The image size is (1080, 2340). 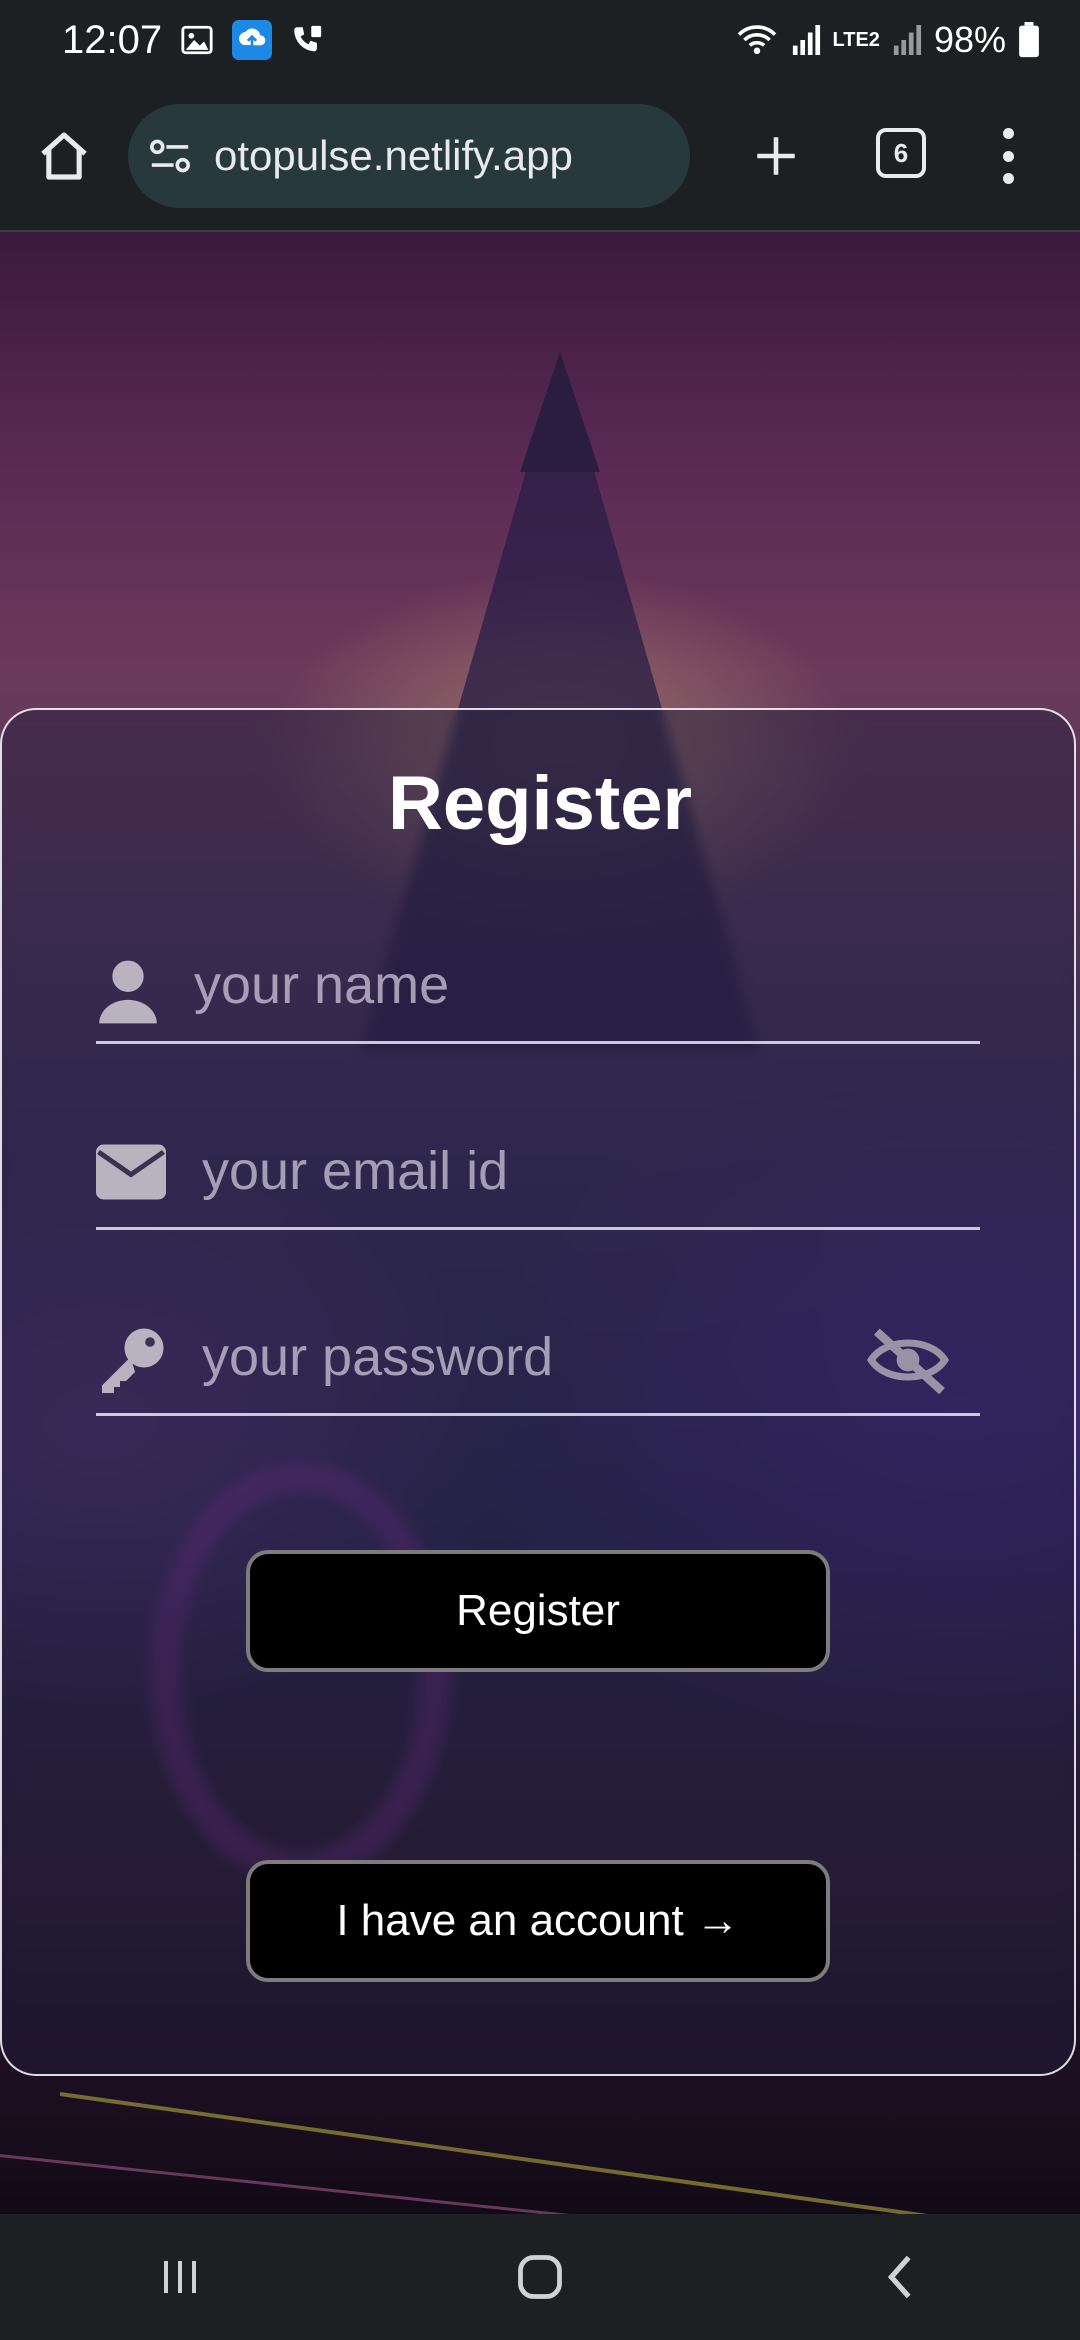 What do you see at coordinates (132, 1362) in the screenshot?
I see `key-icon` at bounding box center [132, 1362].